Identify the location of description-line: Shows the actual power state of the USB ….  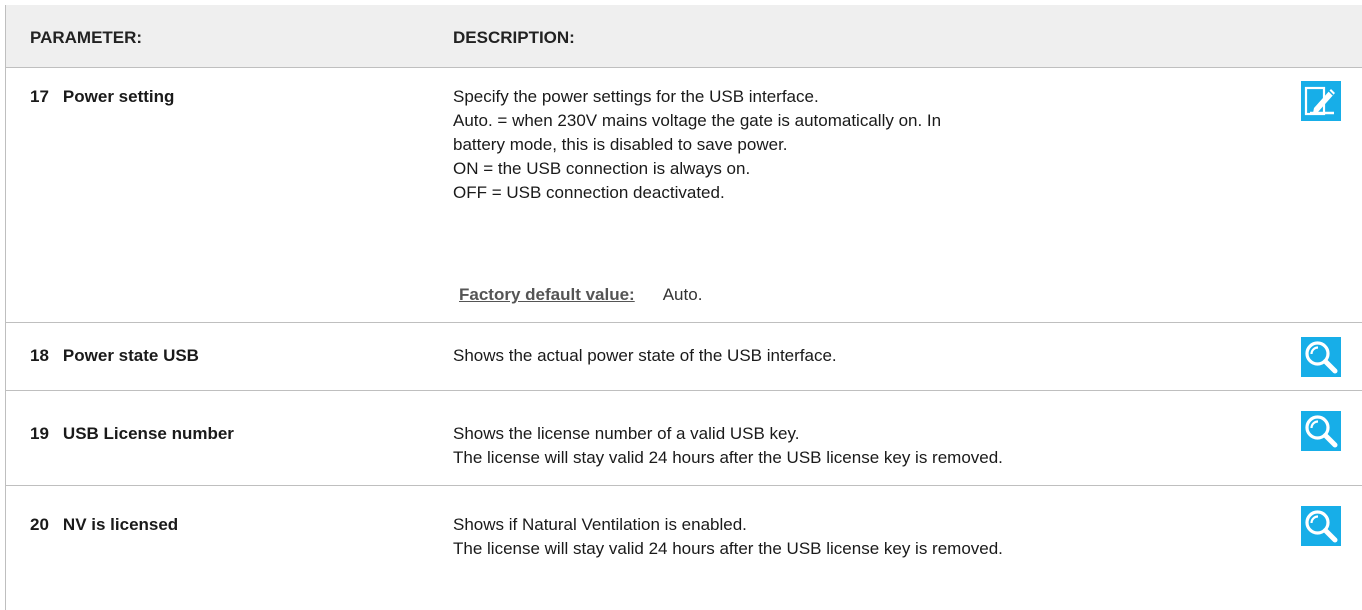
(645, 355).